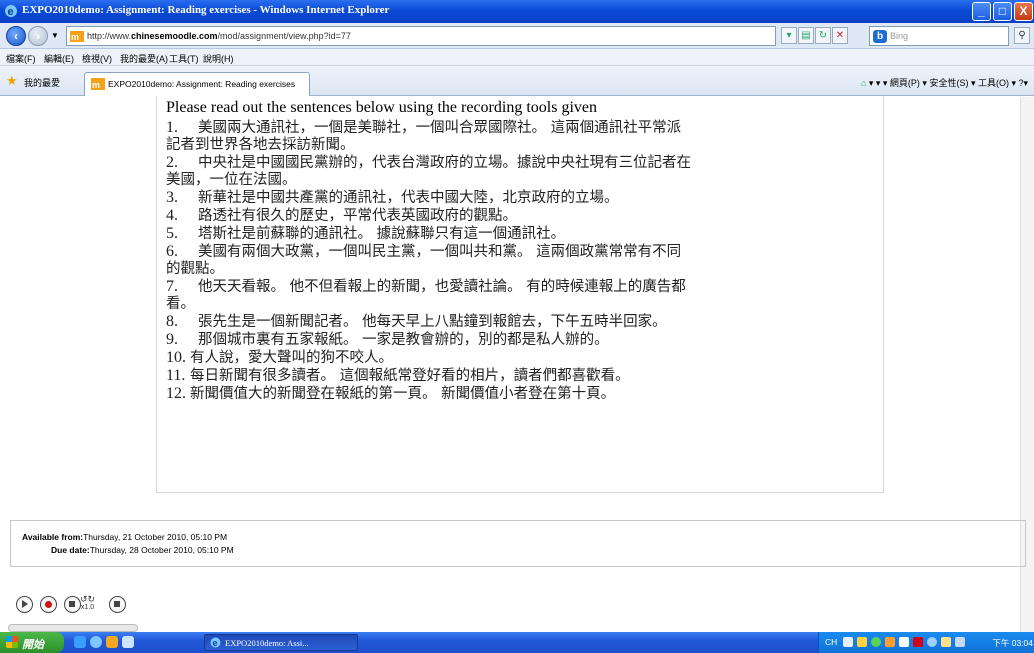 Image resolution: width=1034 pixels, height=653 pixels. I want to click on quicklaunch-ie-icon, so click(96, 642).